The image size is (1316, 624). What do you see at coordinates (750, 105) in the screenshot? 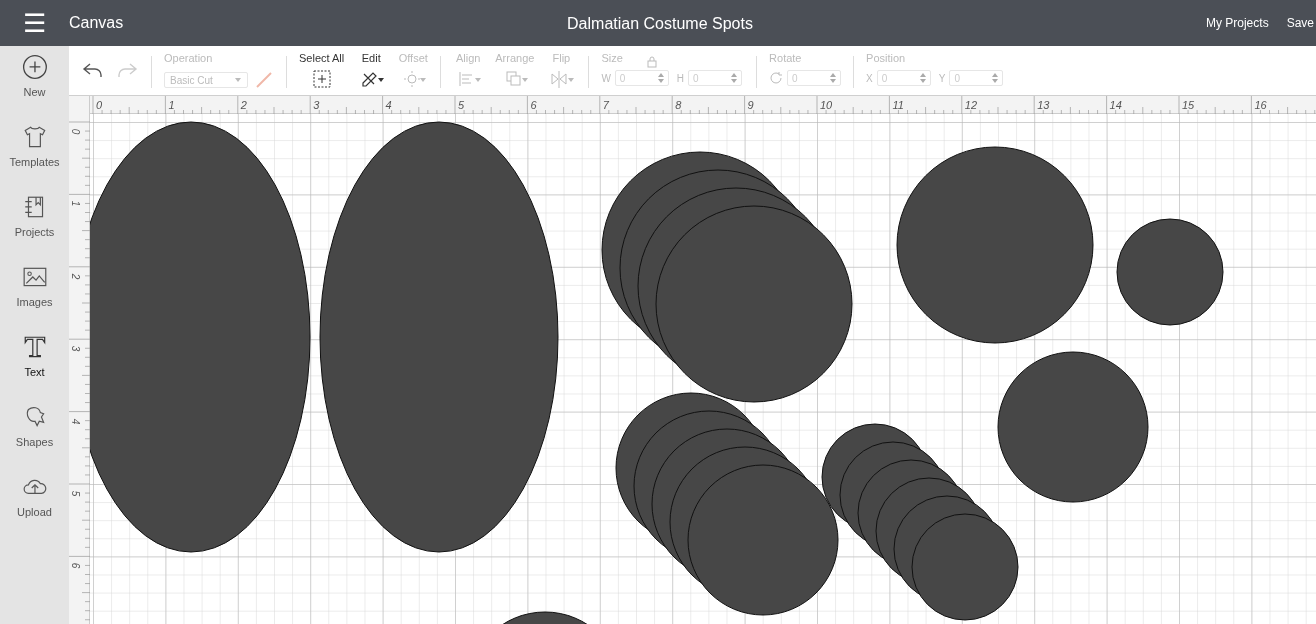
I see `ruler-number: 9` at bounding box center [750, 105].